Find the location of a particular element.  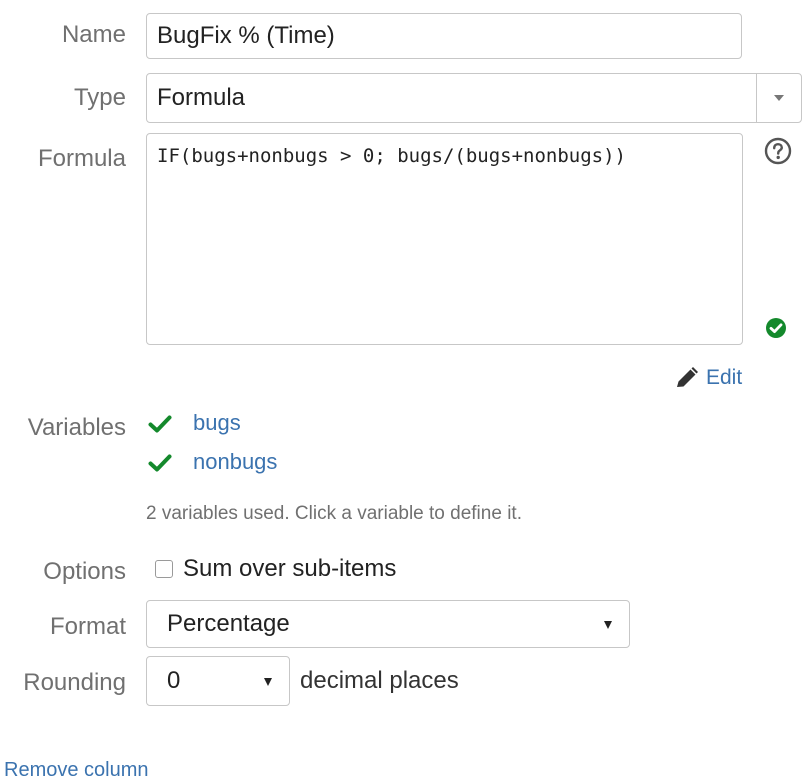

pencil-icon is located at coordinates (687, 377).